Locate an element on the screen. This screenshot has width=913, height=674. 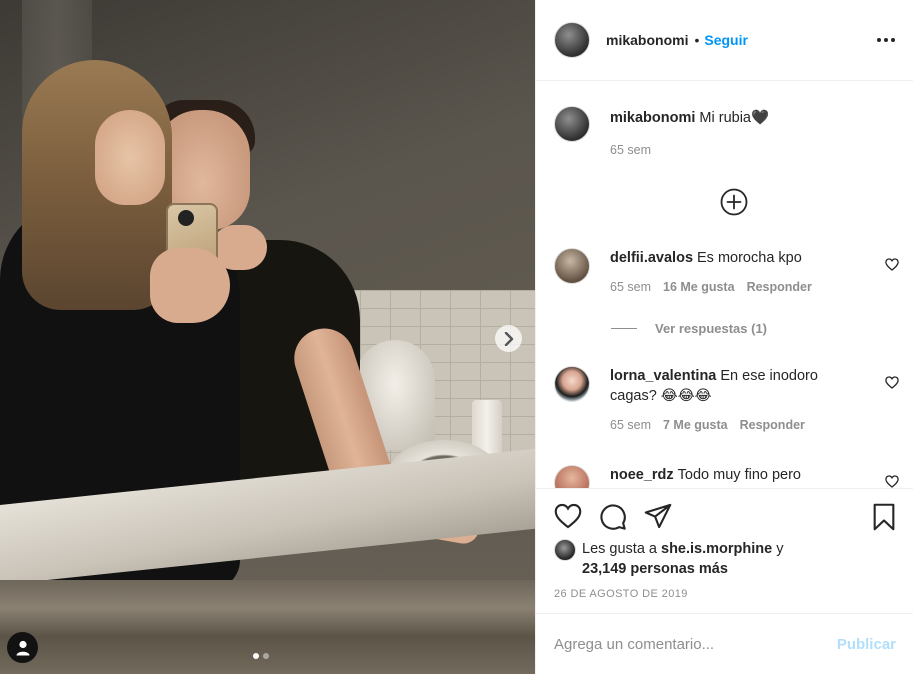
carousel-indicator is located at coordinates (261, 656).